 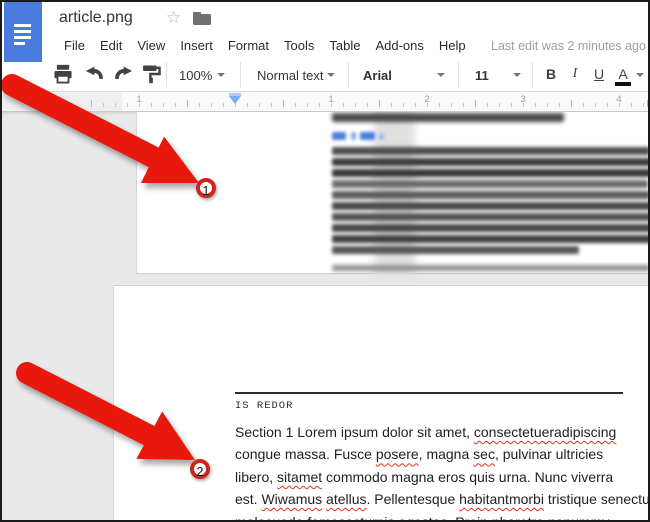 What do you see at coordinates (123, 74) in the screenshot?
I see `redo-button` at bounding box center [123, 74].